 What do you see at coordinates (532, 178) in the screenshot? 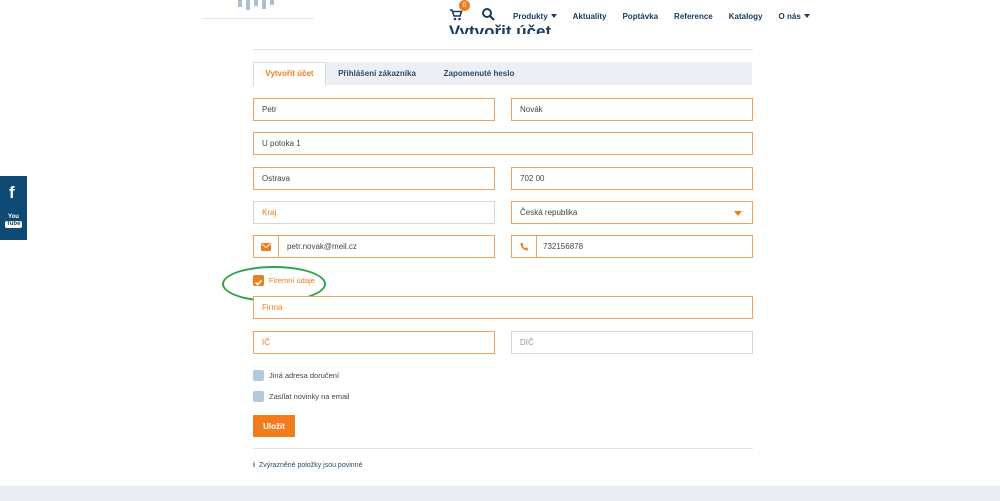
I see `zip-value: 702 00` at bounding box center [532, 178].